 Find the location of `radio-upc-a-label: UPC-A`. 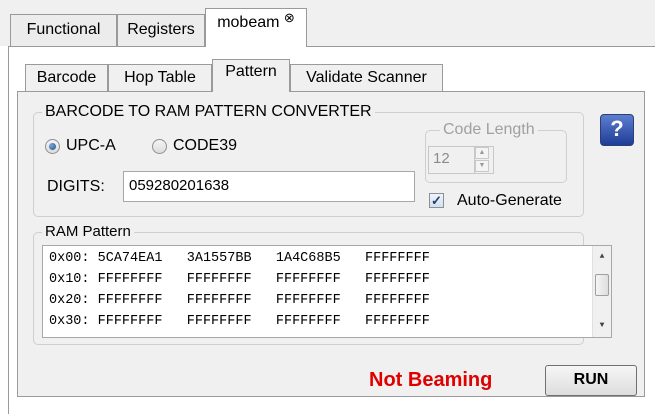

radio-upc-a-label: UPC-A is located at coordinates (91, 146).